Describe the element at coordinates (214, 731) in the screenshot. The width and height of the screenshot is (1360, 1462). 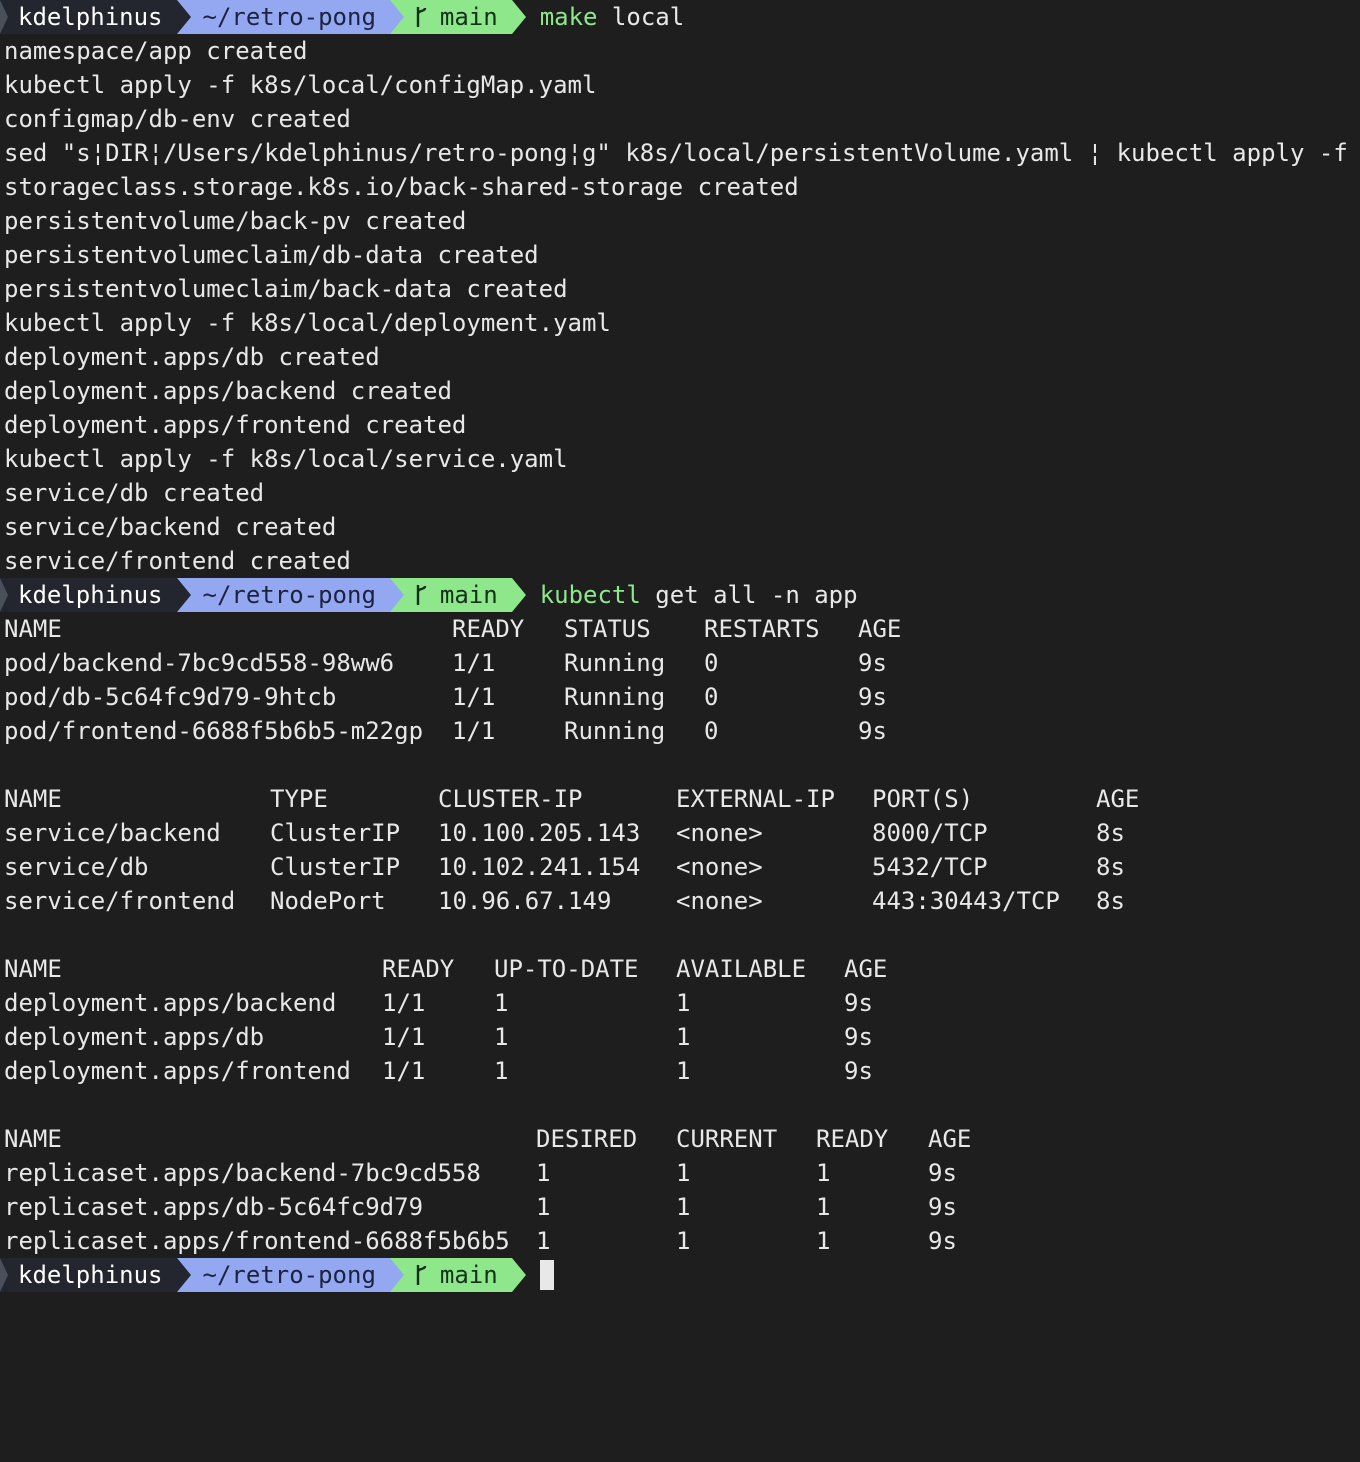
I see `table-cell: pod/frontend-6688f5b6b5-m22gp` at that location.